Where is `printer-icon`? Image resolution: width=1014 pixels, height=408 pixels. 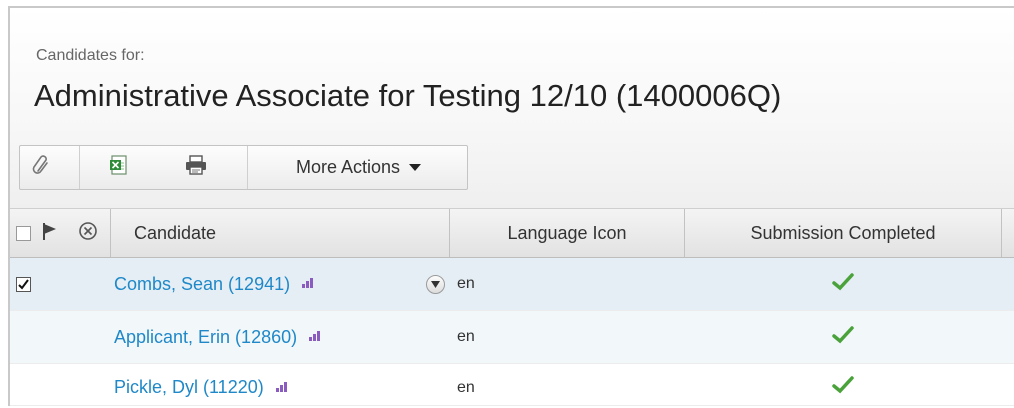 printer-icon is located at coordinates (196, 167).